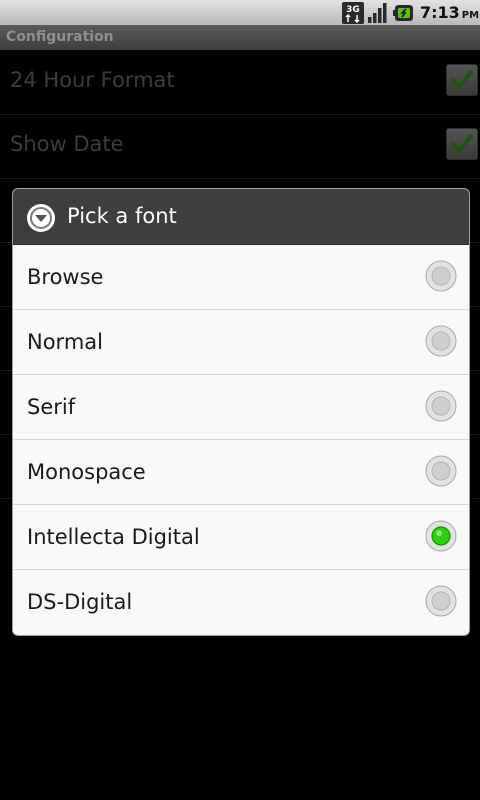 This screenshot has height=800, width=480. What do you see at coordinates (113, 537) in the screenshot?
I see `font-option-label: Intellecta Digital` at bounding box center [113, 537].